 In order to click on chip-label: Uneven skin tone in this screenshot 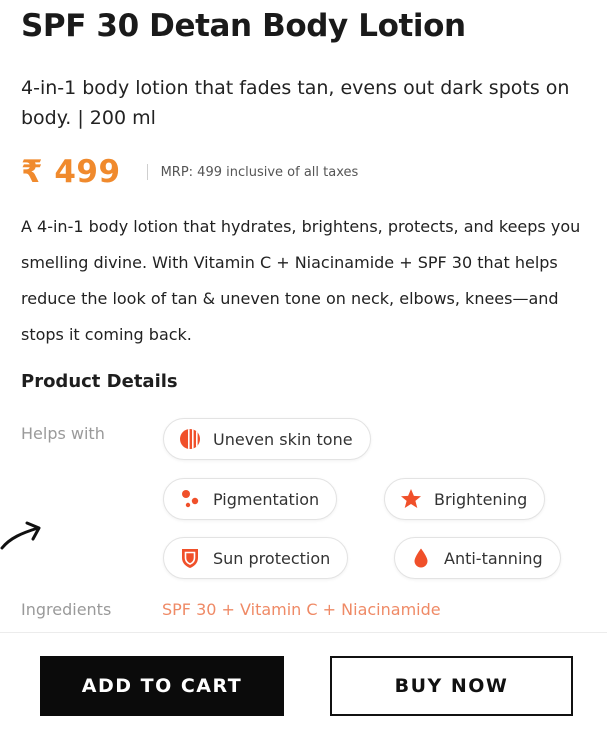, I will do `click(283, 439)`.